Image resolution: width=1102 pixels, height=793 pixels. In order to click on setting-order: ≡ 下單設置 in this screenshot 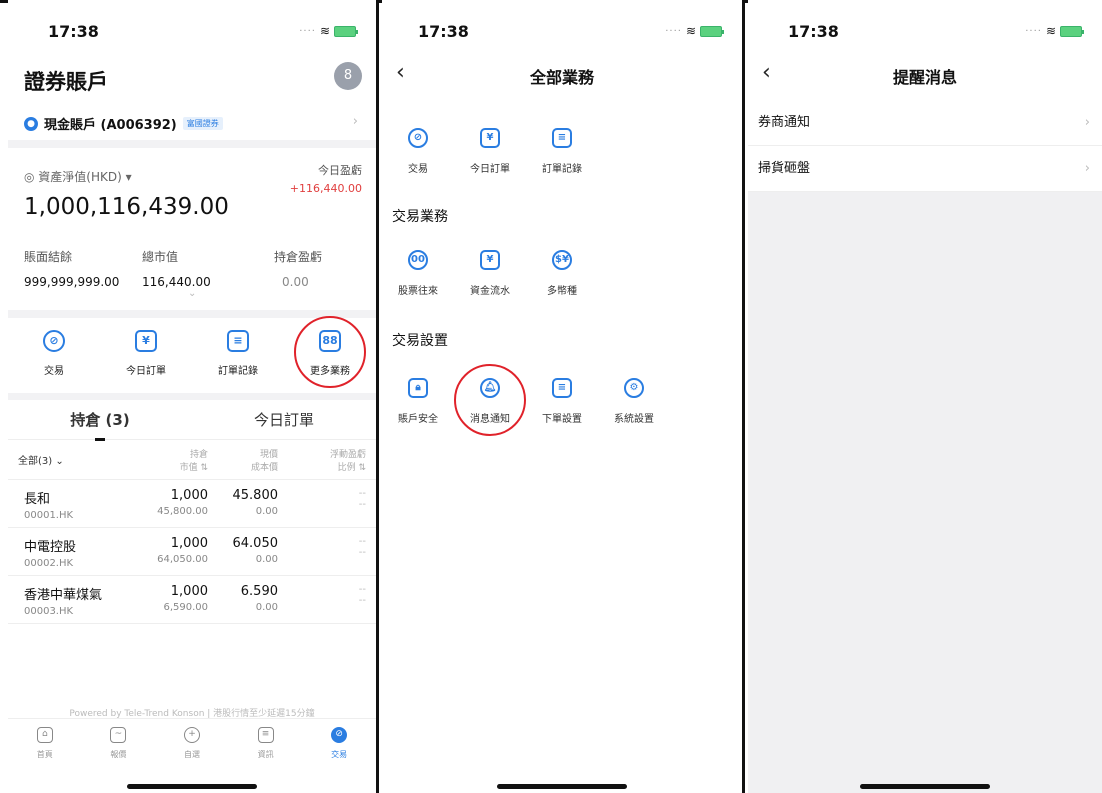, I will do `click(562, 401)`.